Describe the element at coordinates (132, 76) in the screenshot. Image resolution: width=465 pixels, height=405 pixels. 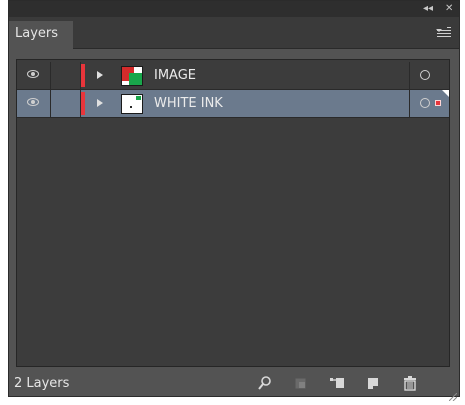
I see `image-thumbnail` at that location.